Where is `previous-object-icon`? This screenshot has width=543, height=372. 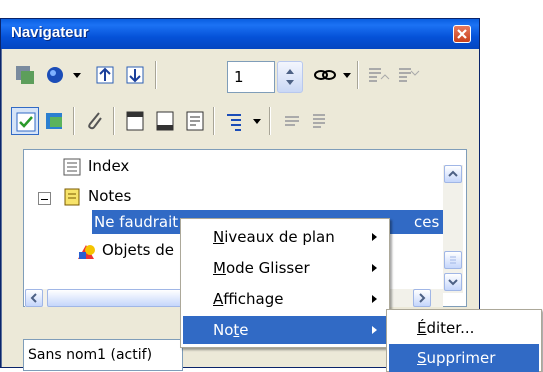
previous-object-icon is located at coordinates (105, 75).